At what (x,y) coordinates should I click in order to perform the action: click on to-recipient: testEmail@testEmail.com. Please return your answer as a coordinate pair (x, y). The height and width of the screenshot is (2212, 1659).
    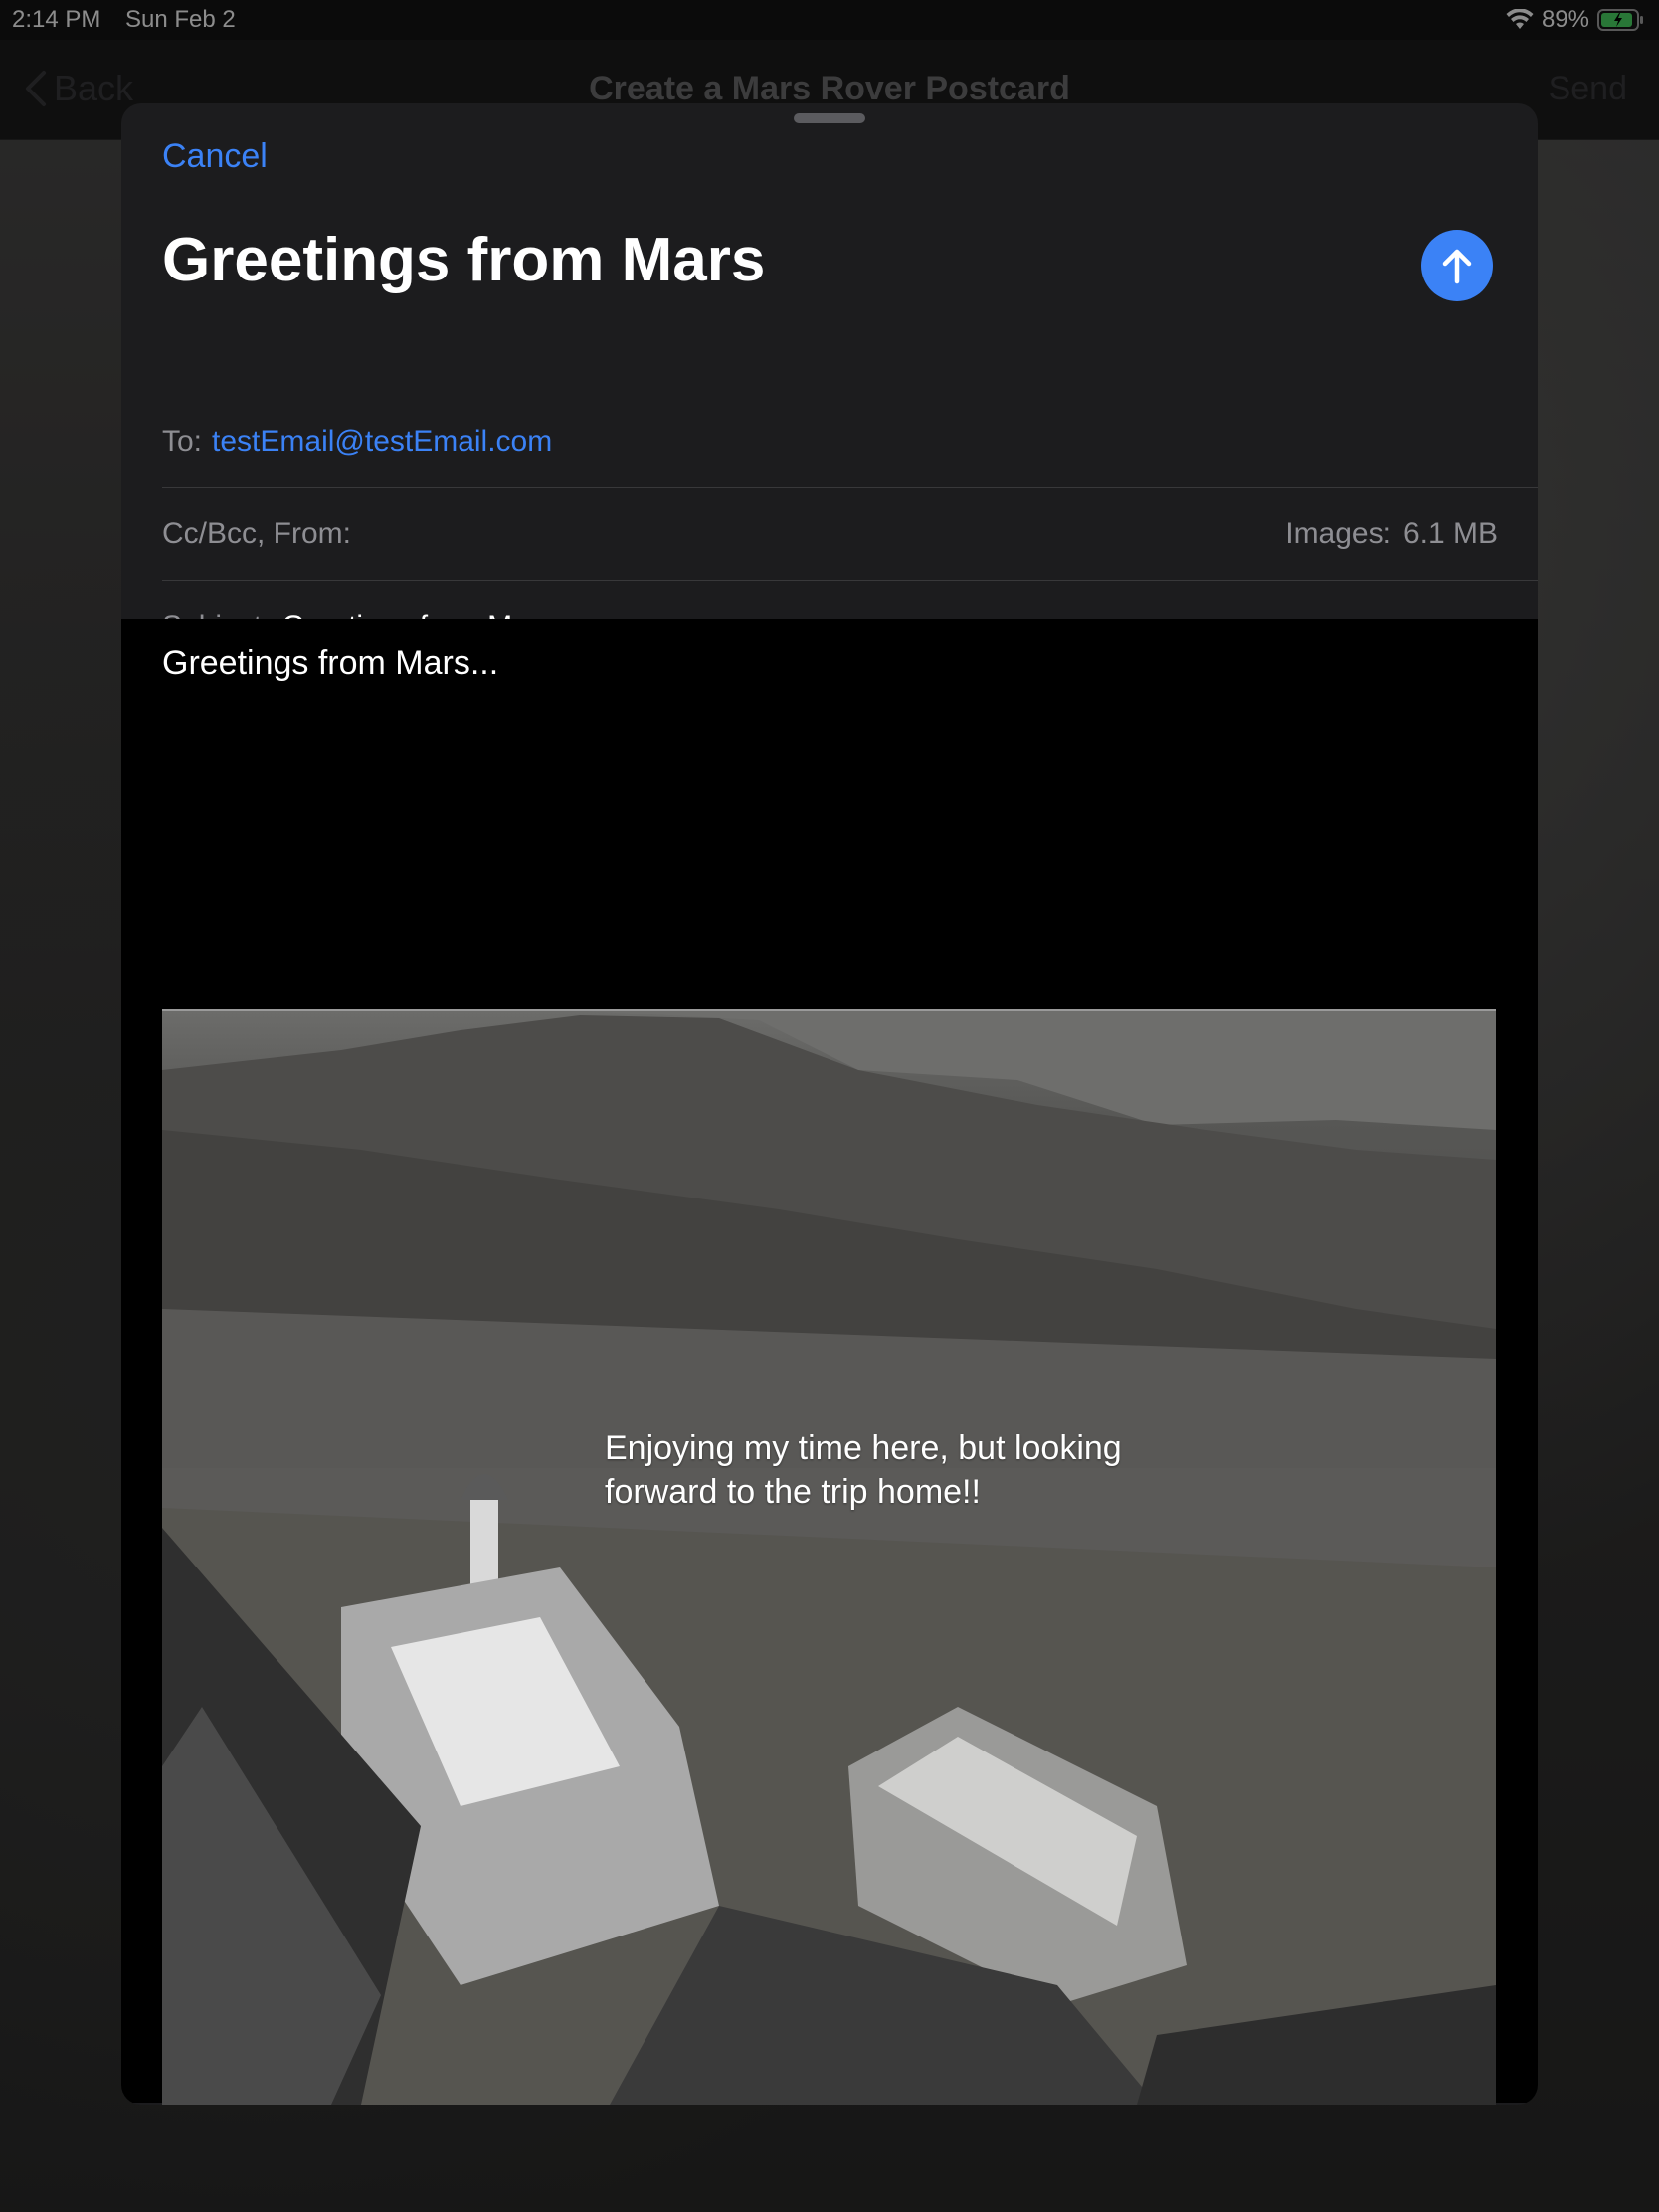
    Looking at the image, I should click on (382, 442).